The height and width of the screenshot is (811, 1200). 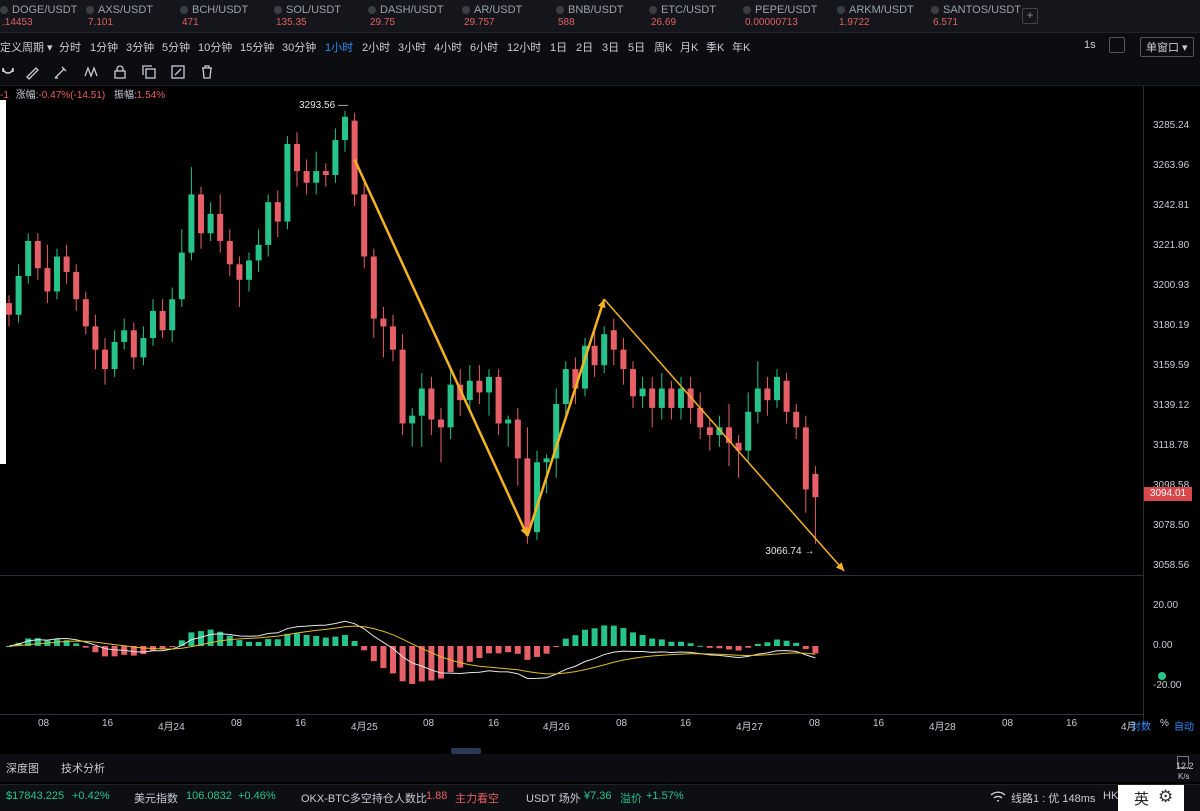 What do you see at coordinates (1141, 725) in the screenshot?
I see `log-scale-toggle: 对数` at bounding box center [1141, 725].